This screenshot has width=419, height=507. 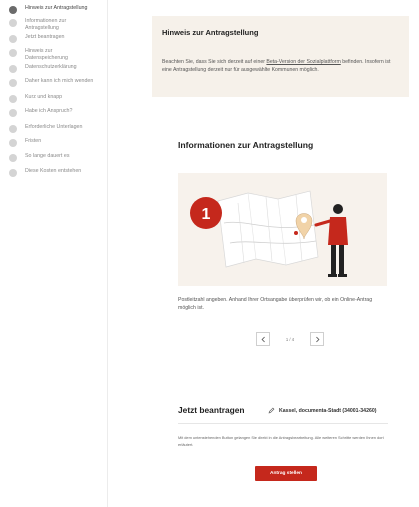 What do you see at coordinates (286, 473) in the screenshot?
I see `apply-button: Antrag stellen` at bounding box center [286, 473].